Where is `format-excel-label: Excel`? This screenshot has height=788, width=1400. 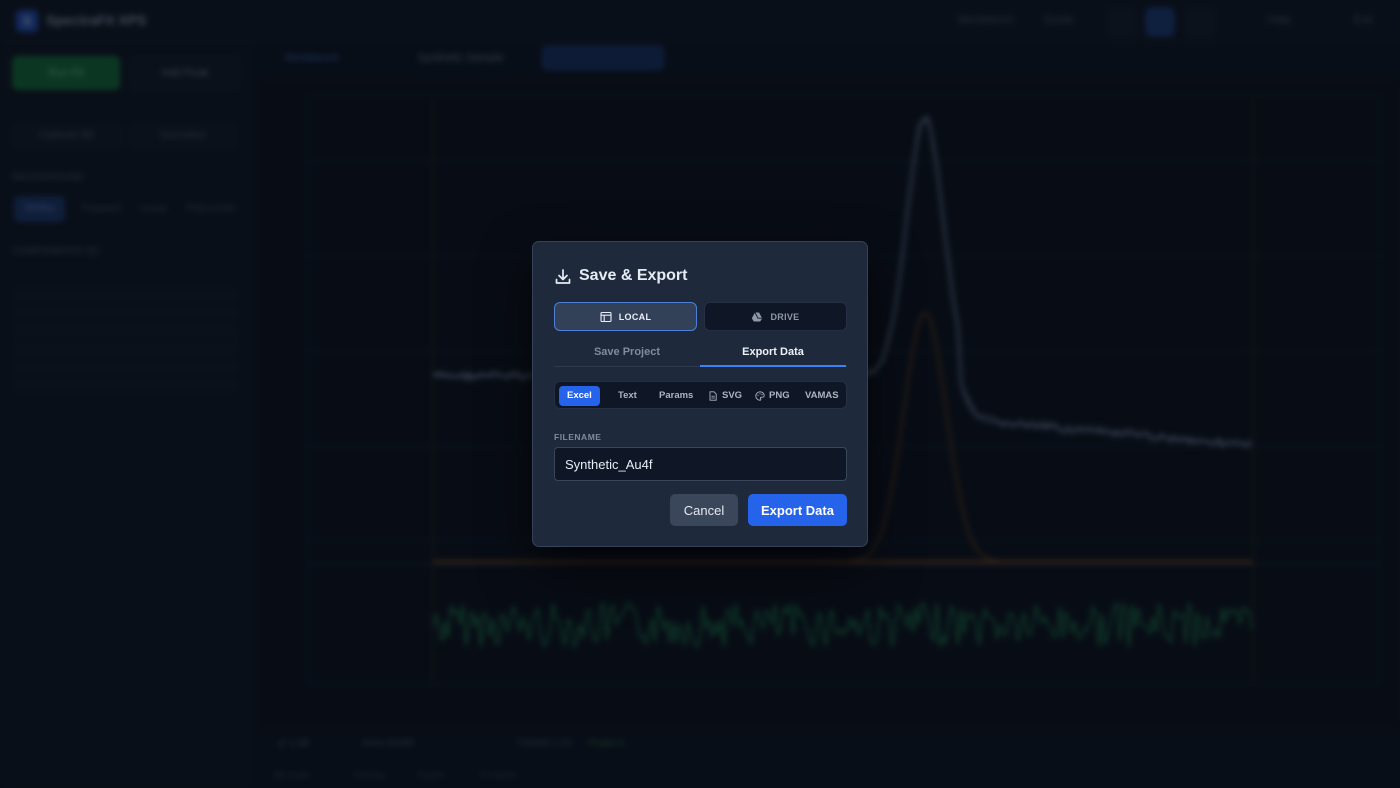
format-excel-label: Excel is located at coordinates (579, 395).